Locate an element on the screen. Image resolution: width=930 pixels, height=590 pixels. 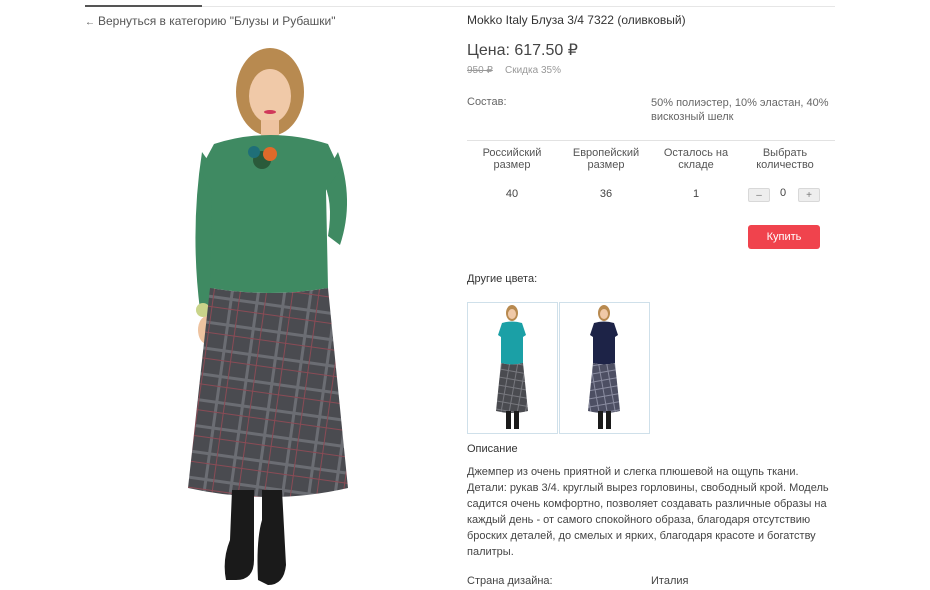
active-tab-indicator is located at coordinates (143, 6).